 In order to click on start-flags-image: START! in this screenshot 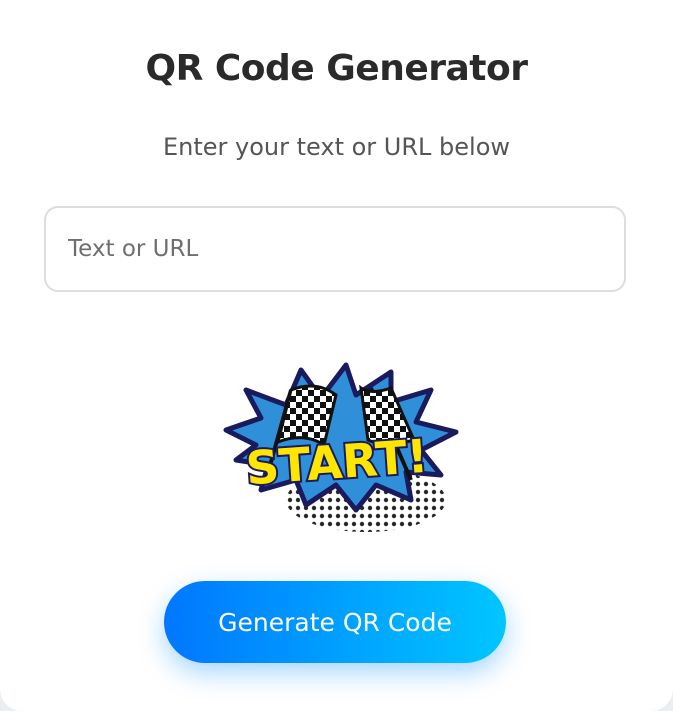, I will do `click(341, 447)`.